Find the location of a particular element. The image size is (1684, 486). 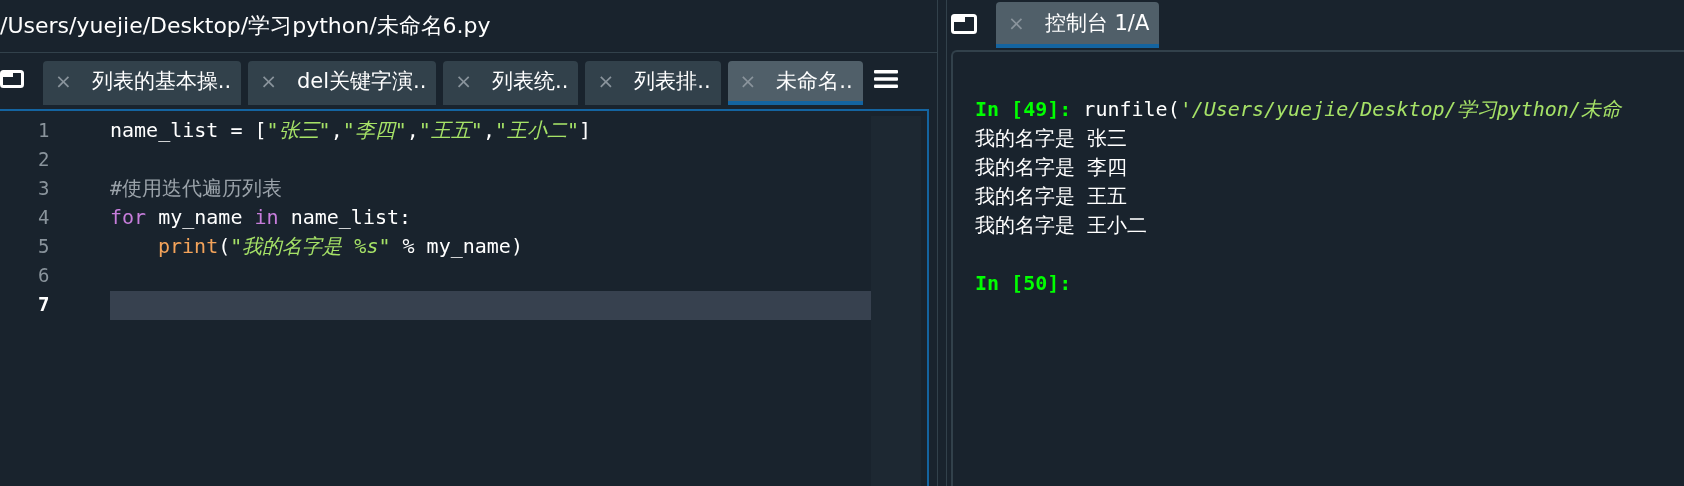

line-number: 1 is located at coordinates (44, 130).